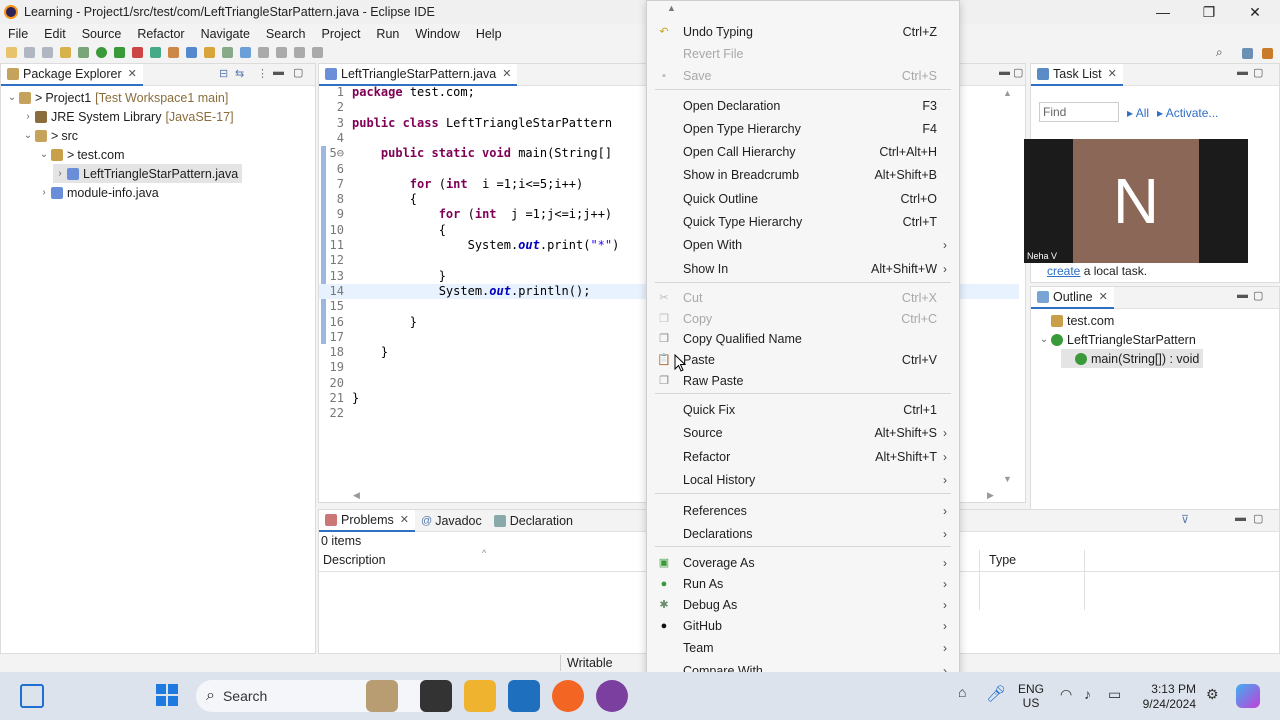  I want to click on next-annotation-icon, so click(263, 52).